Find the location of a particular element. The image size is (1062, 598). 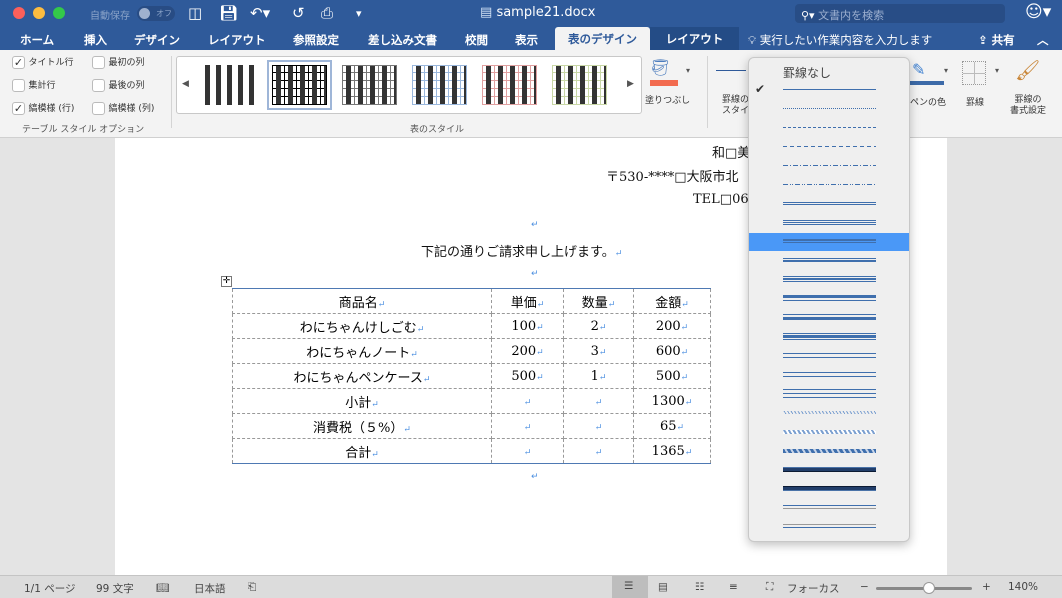

option-checkbox: 最初の列 is located at coordinates (118, 62).